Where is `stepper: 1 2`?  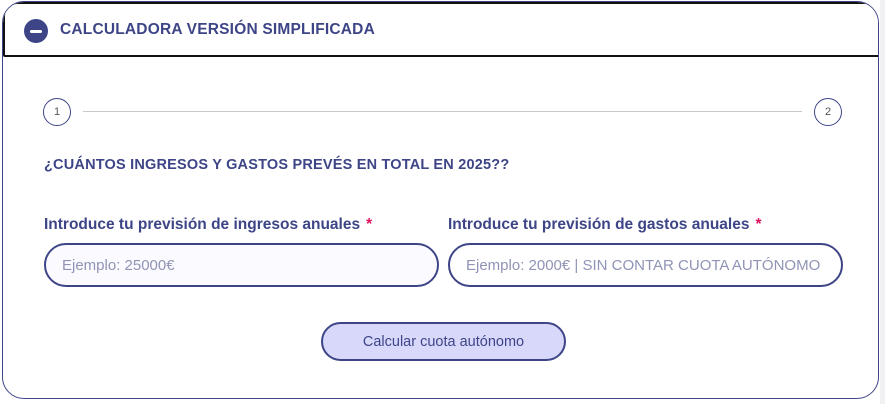
stepper: 1 2 is located at coordinates (442, 113).